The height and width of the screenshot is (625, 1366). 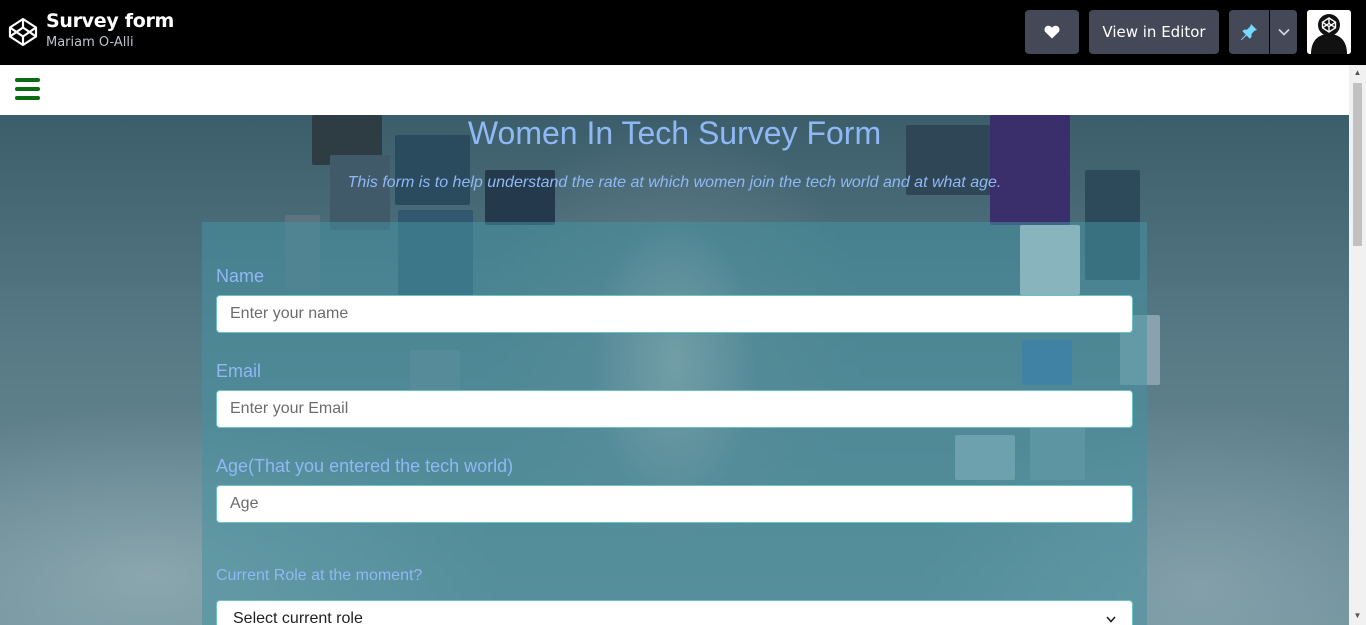 What do you see at coordinates (674, 504) in the screenshot?
I see `age-input` at bounding box center [674, 504].